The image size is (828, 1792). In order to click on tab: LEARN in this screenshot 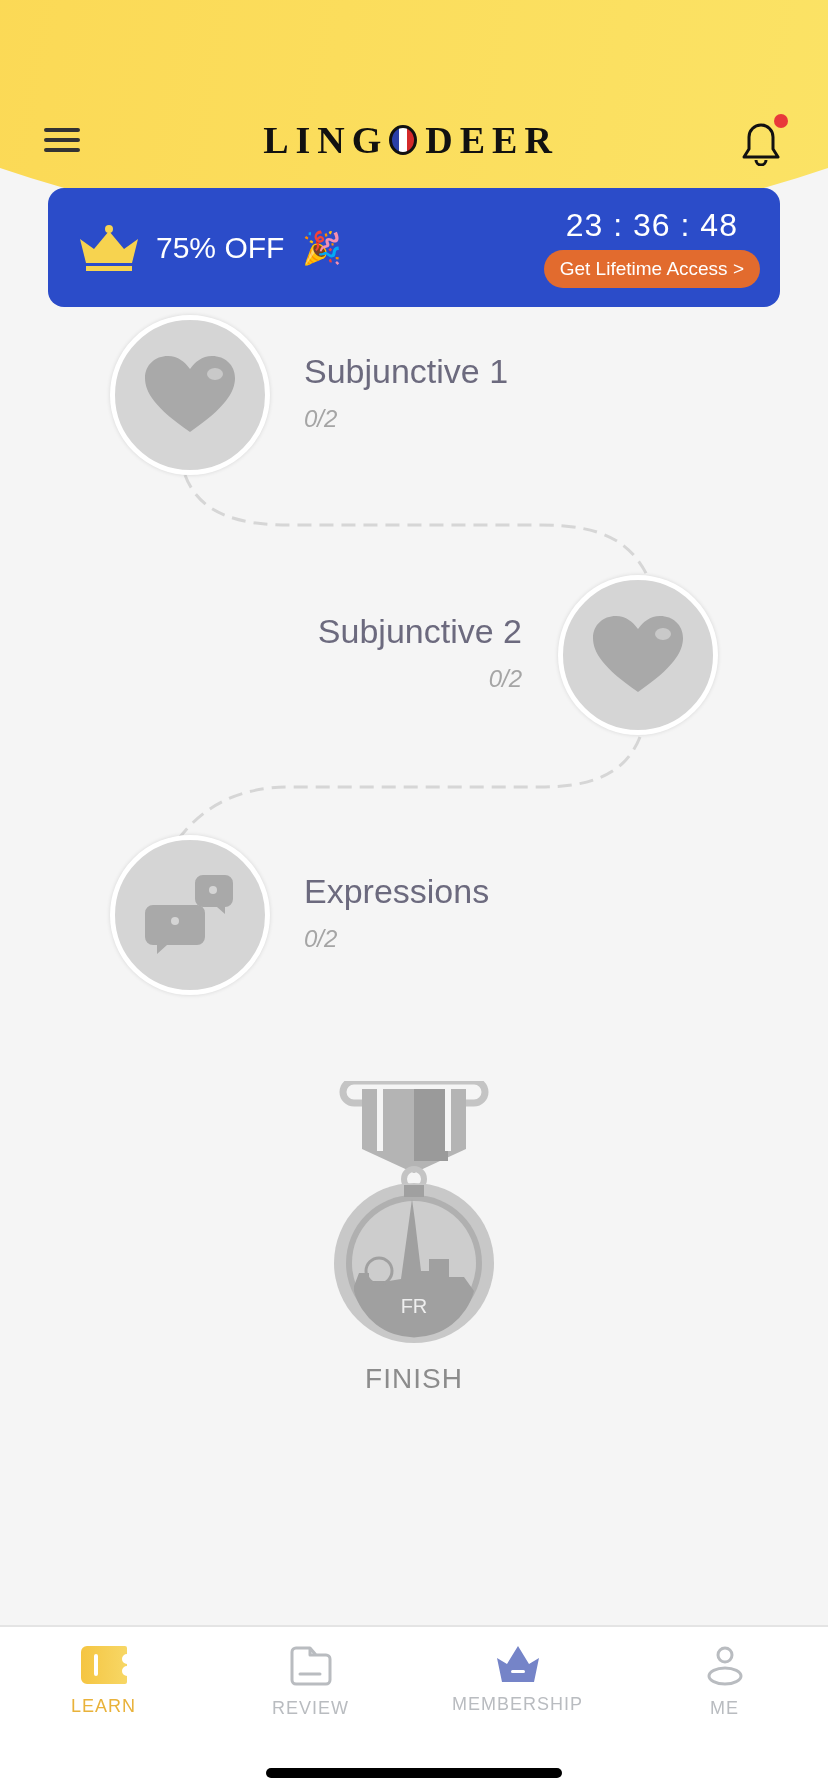, I will do `click(103, 1718)`.